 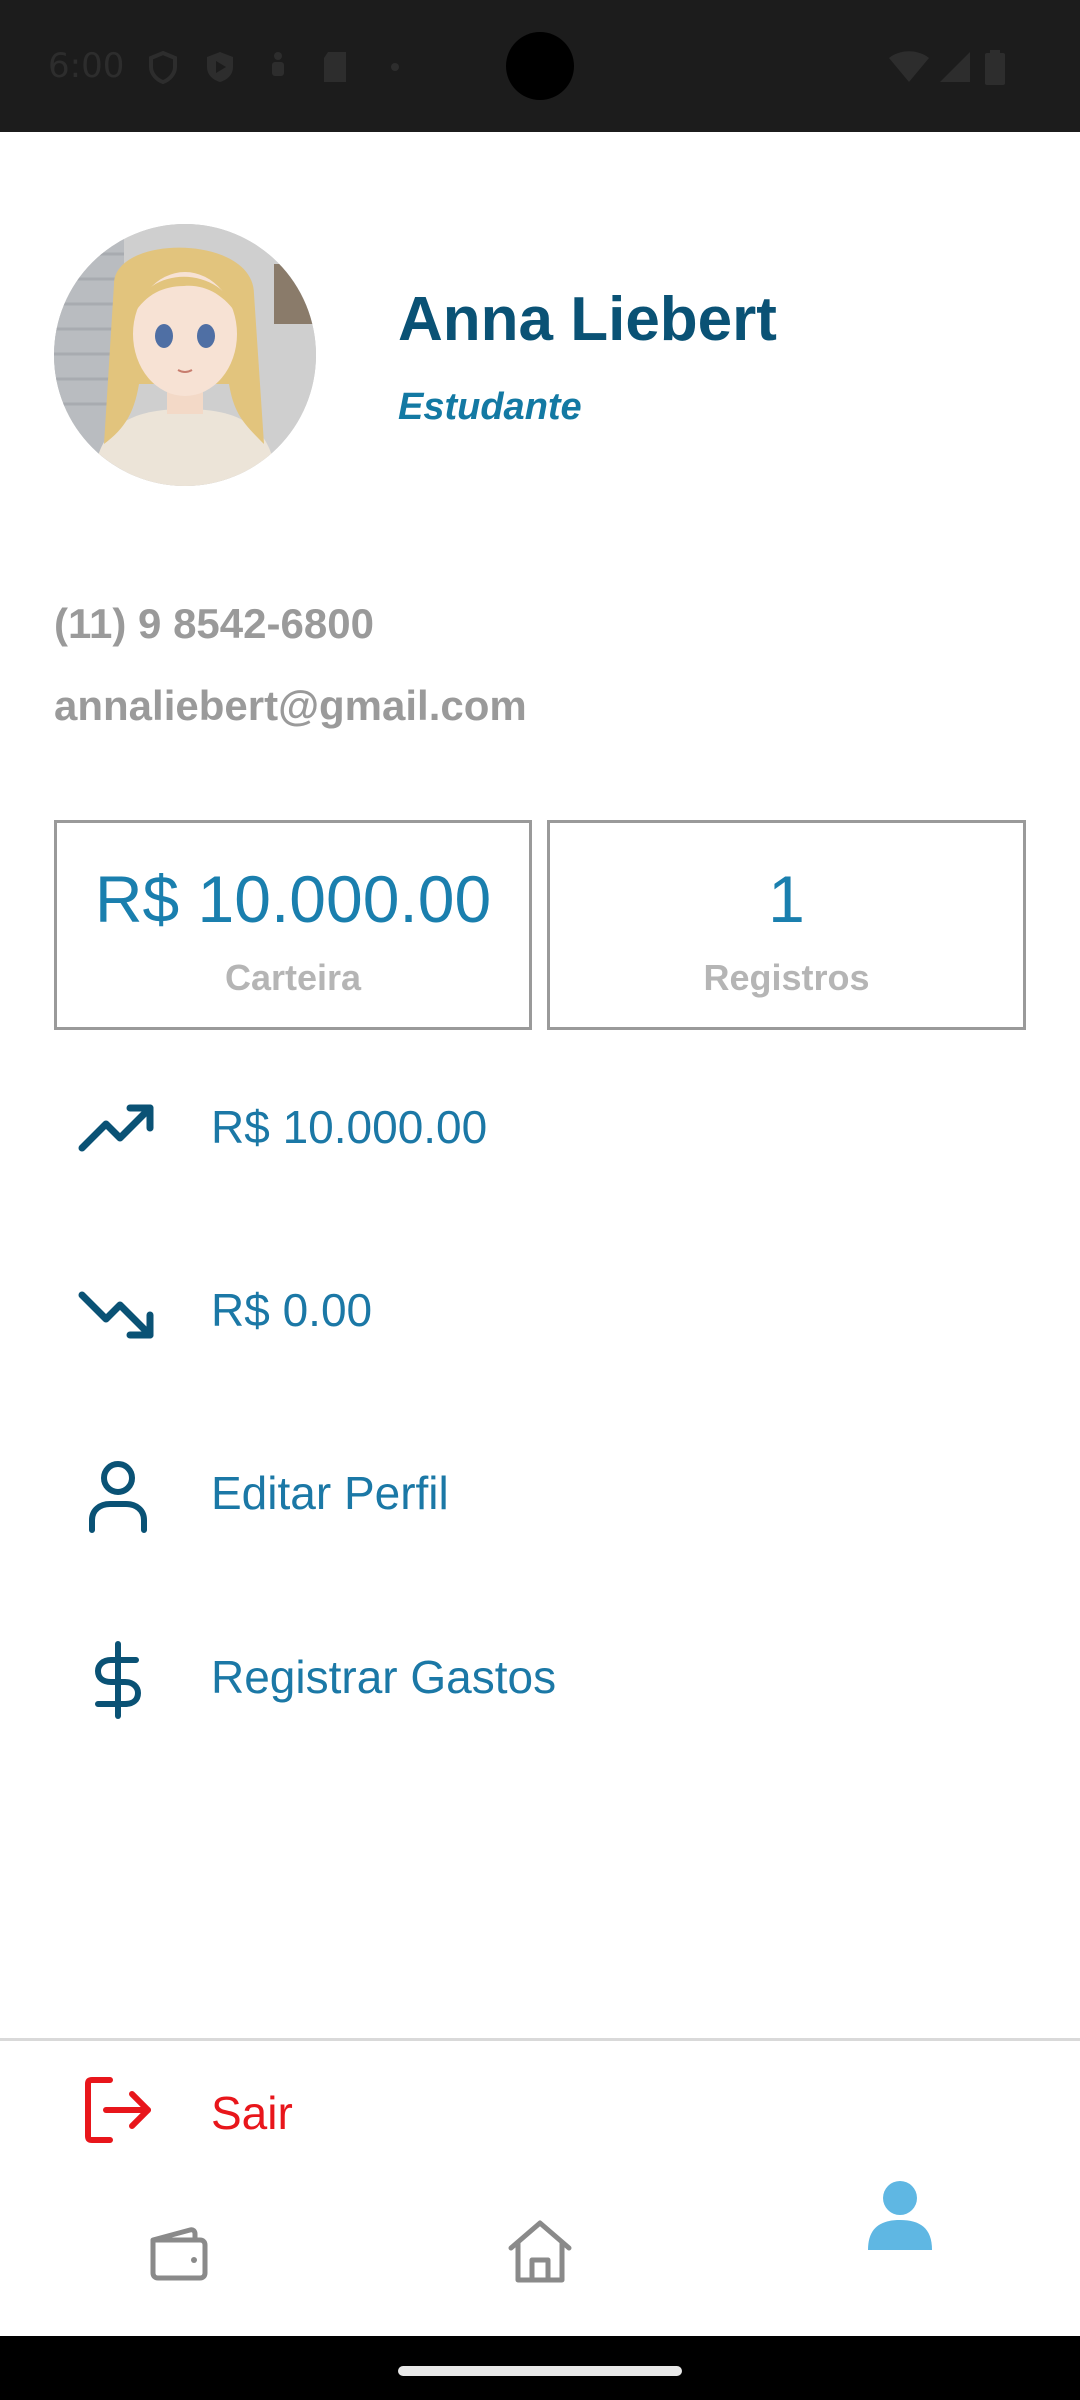 I want to click on nav-profile, so click(x=900, y=2248).